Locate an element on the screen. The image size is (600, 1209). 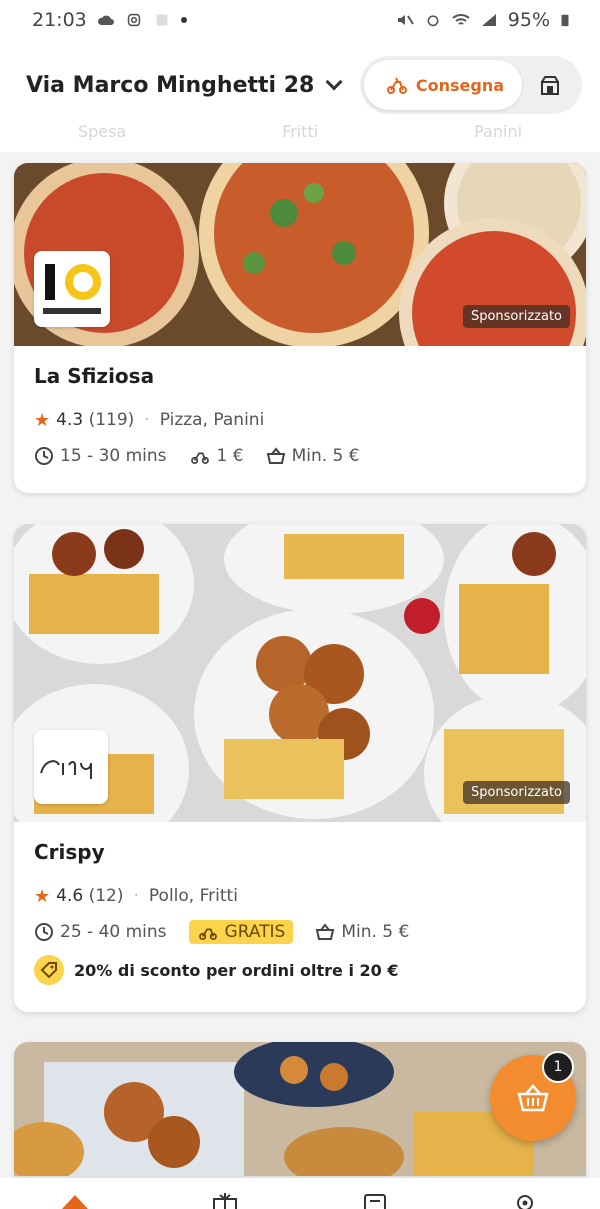
home-icon is located at coordinates (75, 1202).